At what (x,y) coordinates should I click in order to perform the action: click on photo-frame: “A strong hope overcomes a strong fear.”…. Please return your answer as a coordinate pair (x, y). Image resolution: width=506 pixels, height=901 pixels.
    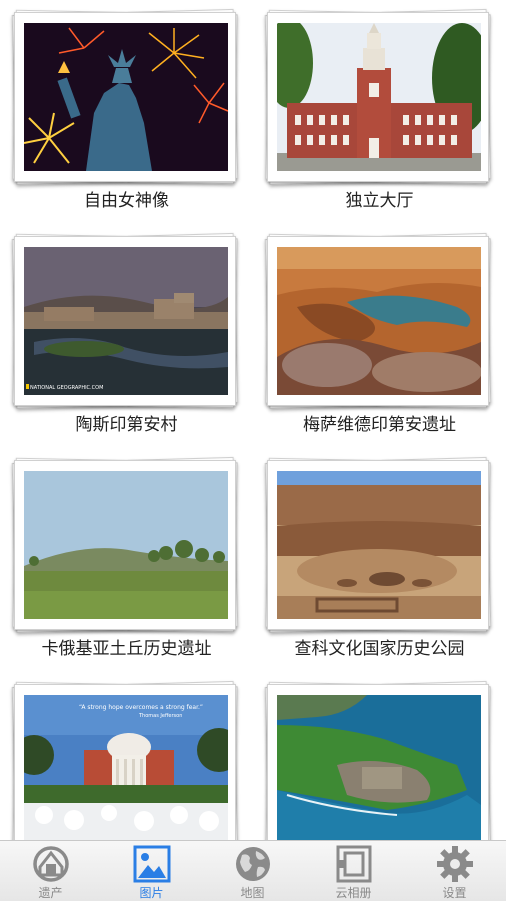
    Looking at the image, I should click on (125, 760).